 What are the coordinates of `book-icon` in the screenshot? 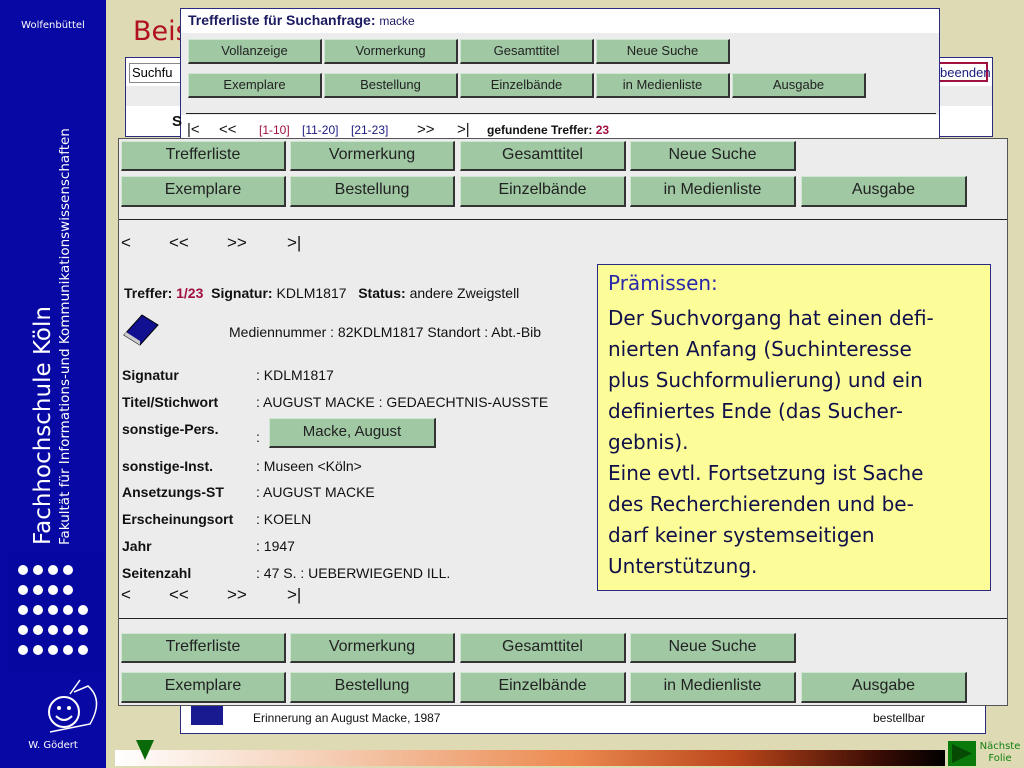 It's located at (141, 330).